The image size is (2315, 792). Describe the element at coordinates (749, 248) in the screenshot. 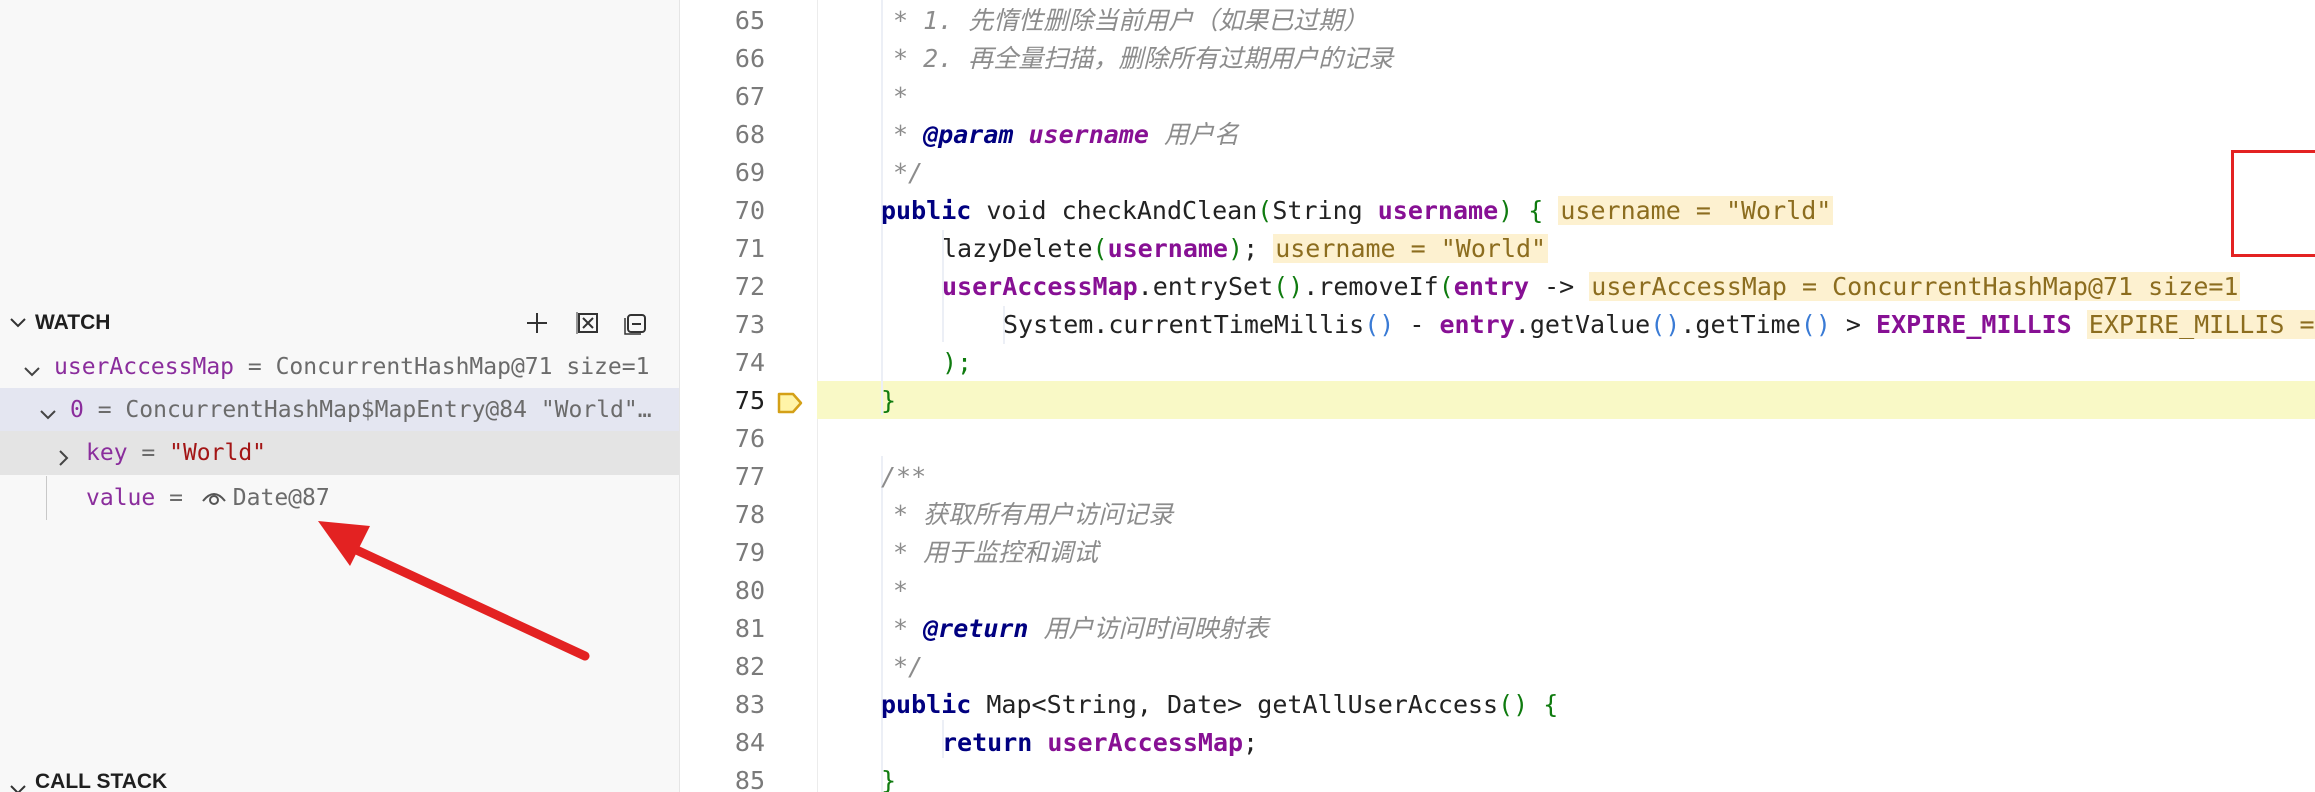

I see `line-number: 71` at that location.